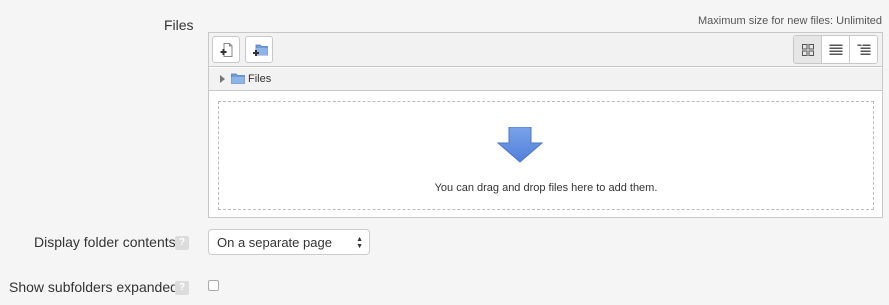 Image resolution: width=889 pixels, height=305 pixels. What do you see at coordinates (359, 243) in the screenshot?
I see `select-caret-icon: ▲ ▼` at bounding box center [359, 243].